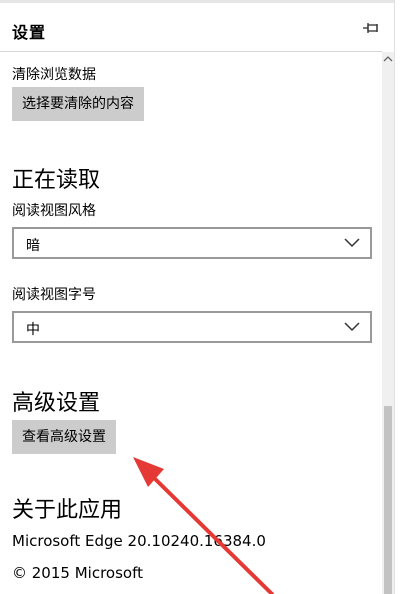  What do you see at coordinates (29, 32) in the screenshot?
I see `page-title: 设置` at bounding box center [29, 32].